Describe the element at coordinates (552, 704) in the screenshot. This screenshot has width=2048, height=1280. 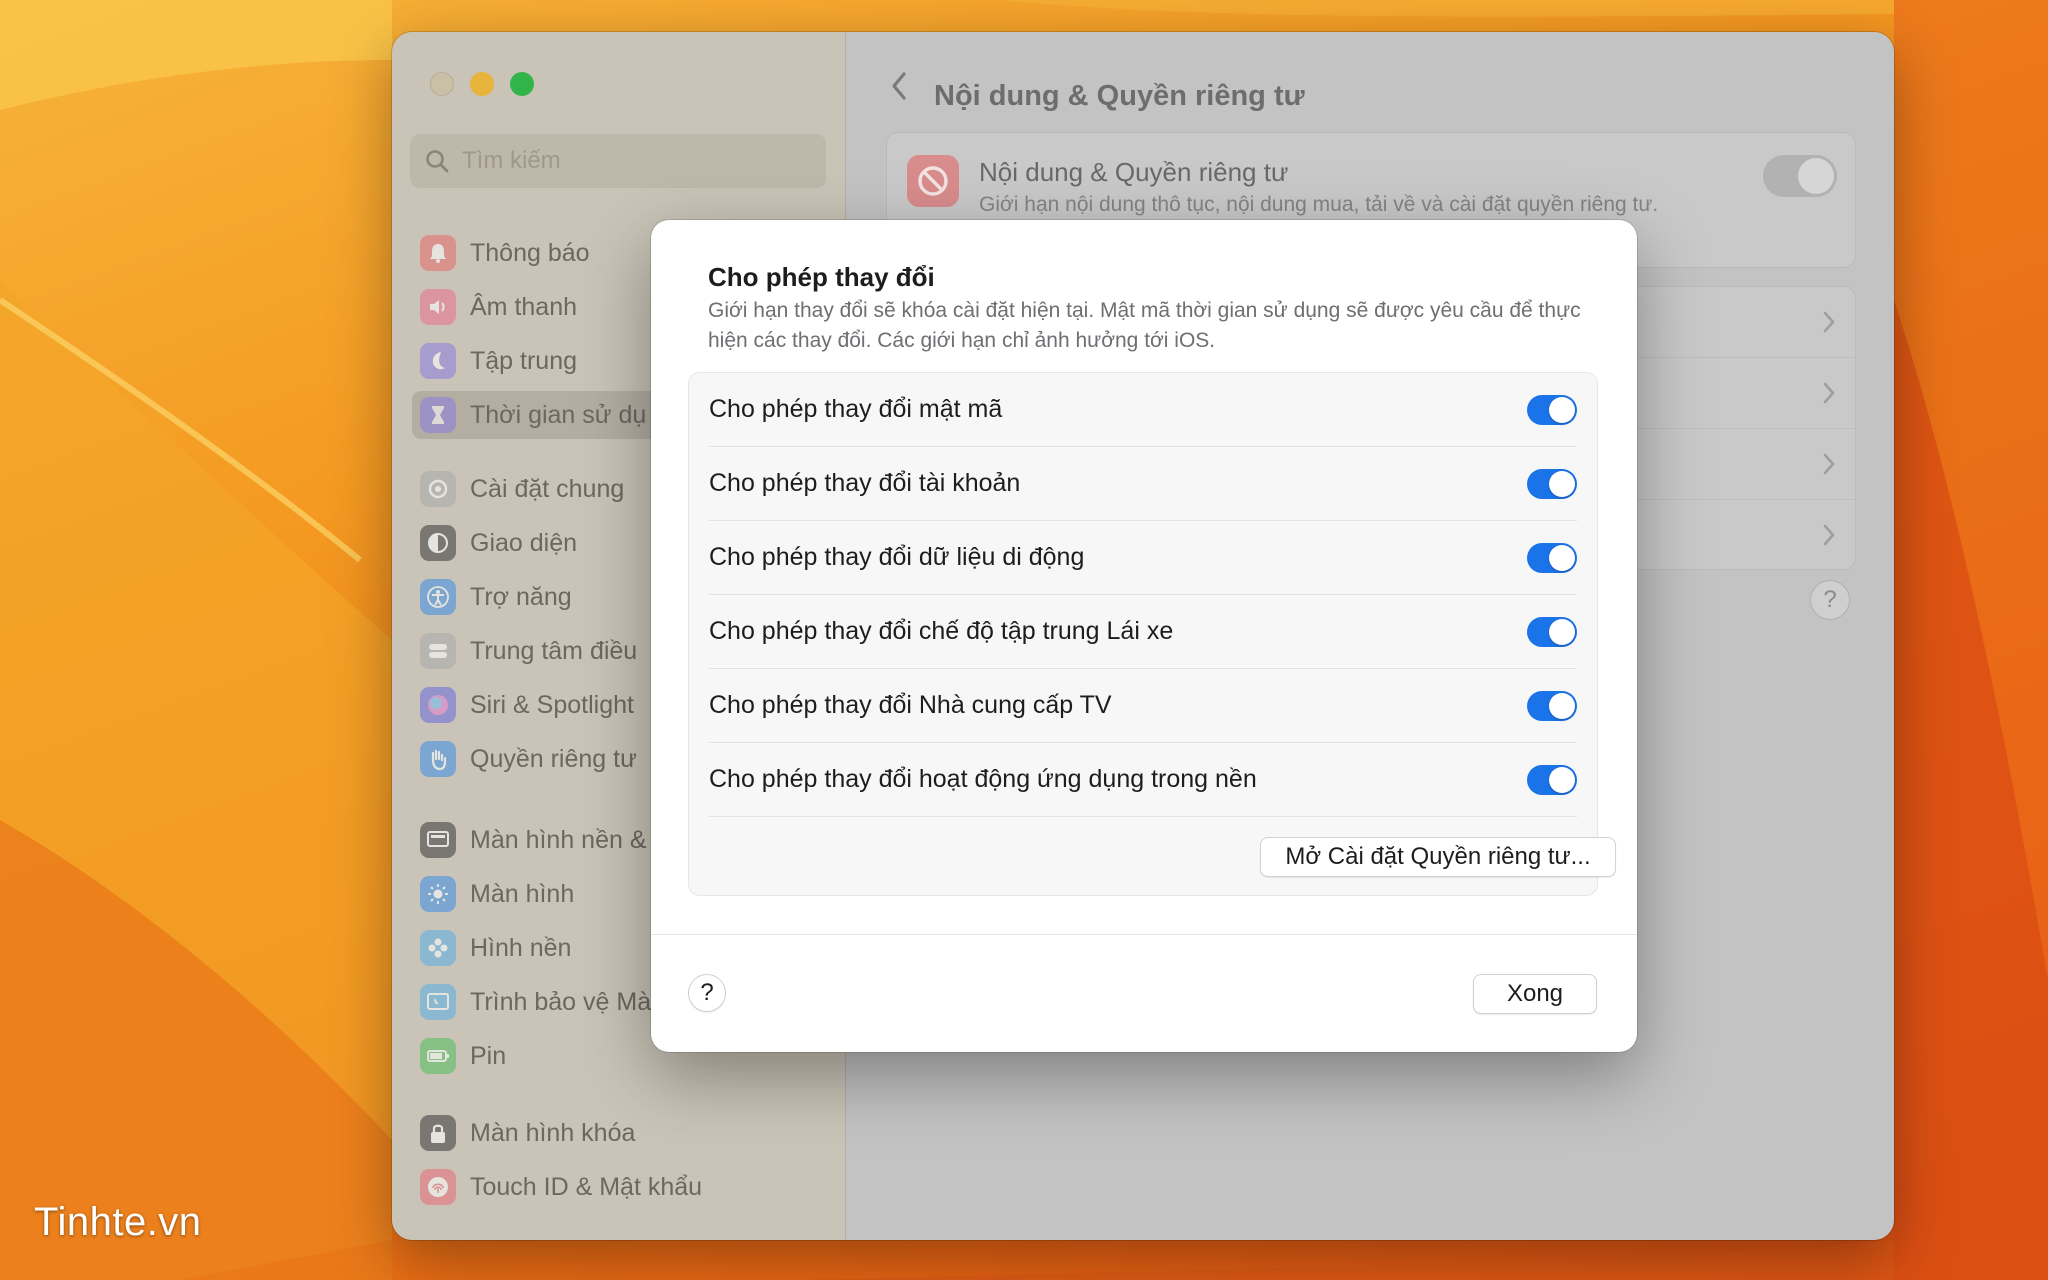
I see `sidebar-item-label: Siri & Spotlight` at that location.